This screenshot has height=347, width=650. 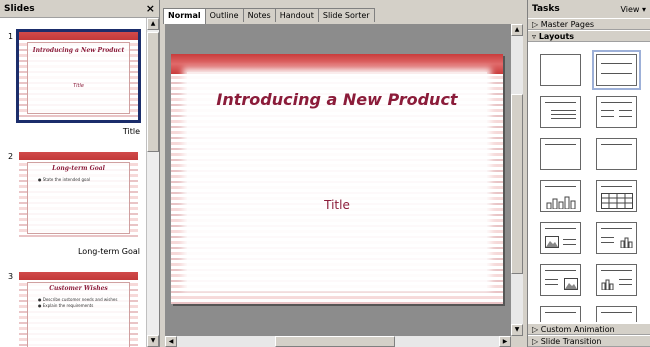 I want to click on layout-title-table, so click(x=616, y=196).